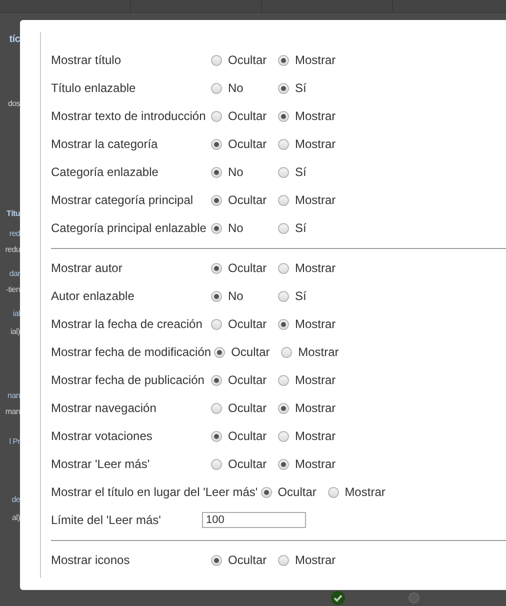  Describe the element at coordinates (105, 144) in the screenshot. I see `field-label: Mostrar la categoría` at that location.